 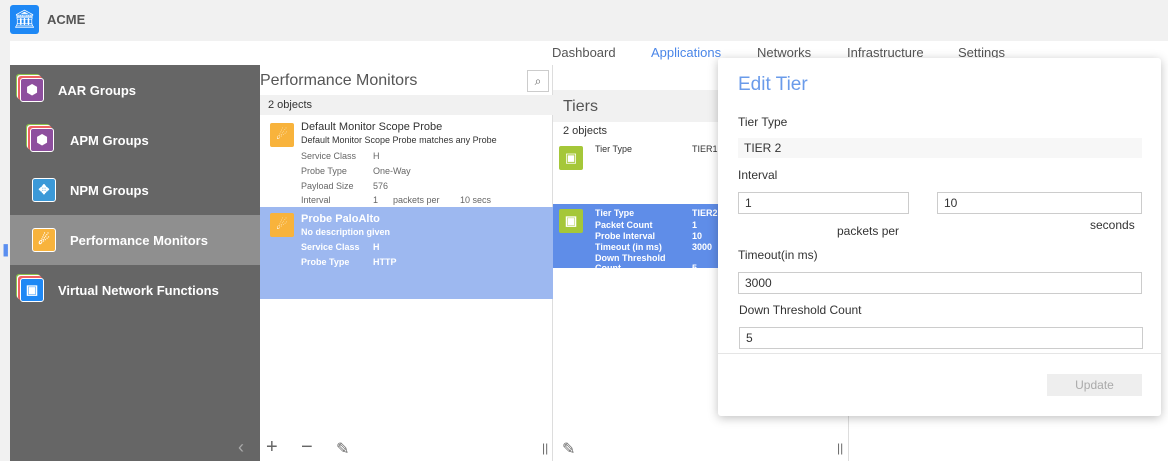 What do you see at coordinates (24, 19) in the screenshot?
I see `acme-logo-bank-icon: 🏛` at bounding box center [24, 19].